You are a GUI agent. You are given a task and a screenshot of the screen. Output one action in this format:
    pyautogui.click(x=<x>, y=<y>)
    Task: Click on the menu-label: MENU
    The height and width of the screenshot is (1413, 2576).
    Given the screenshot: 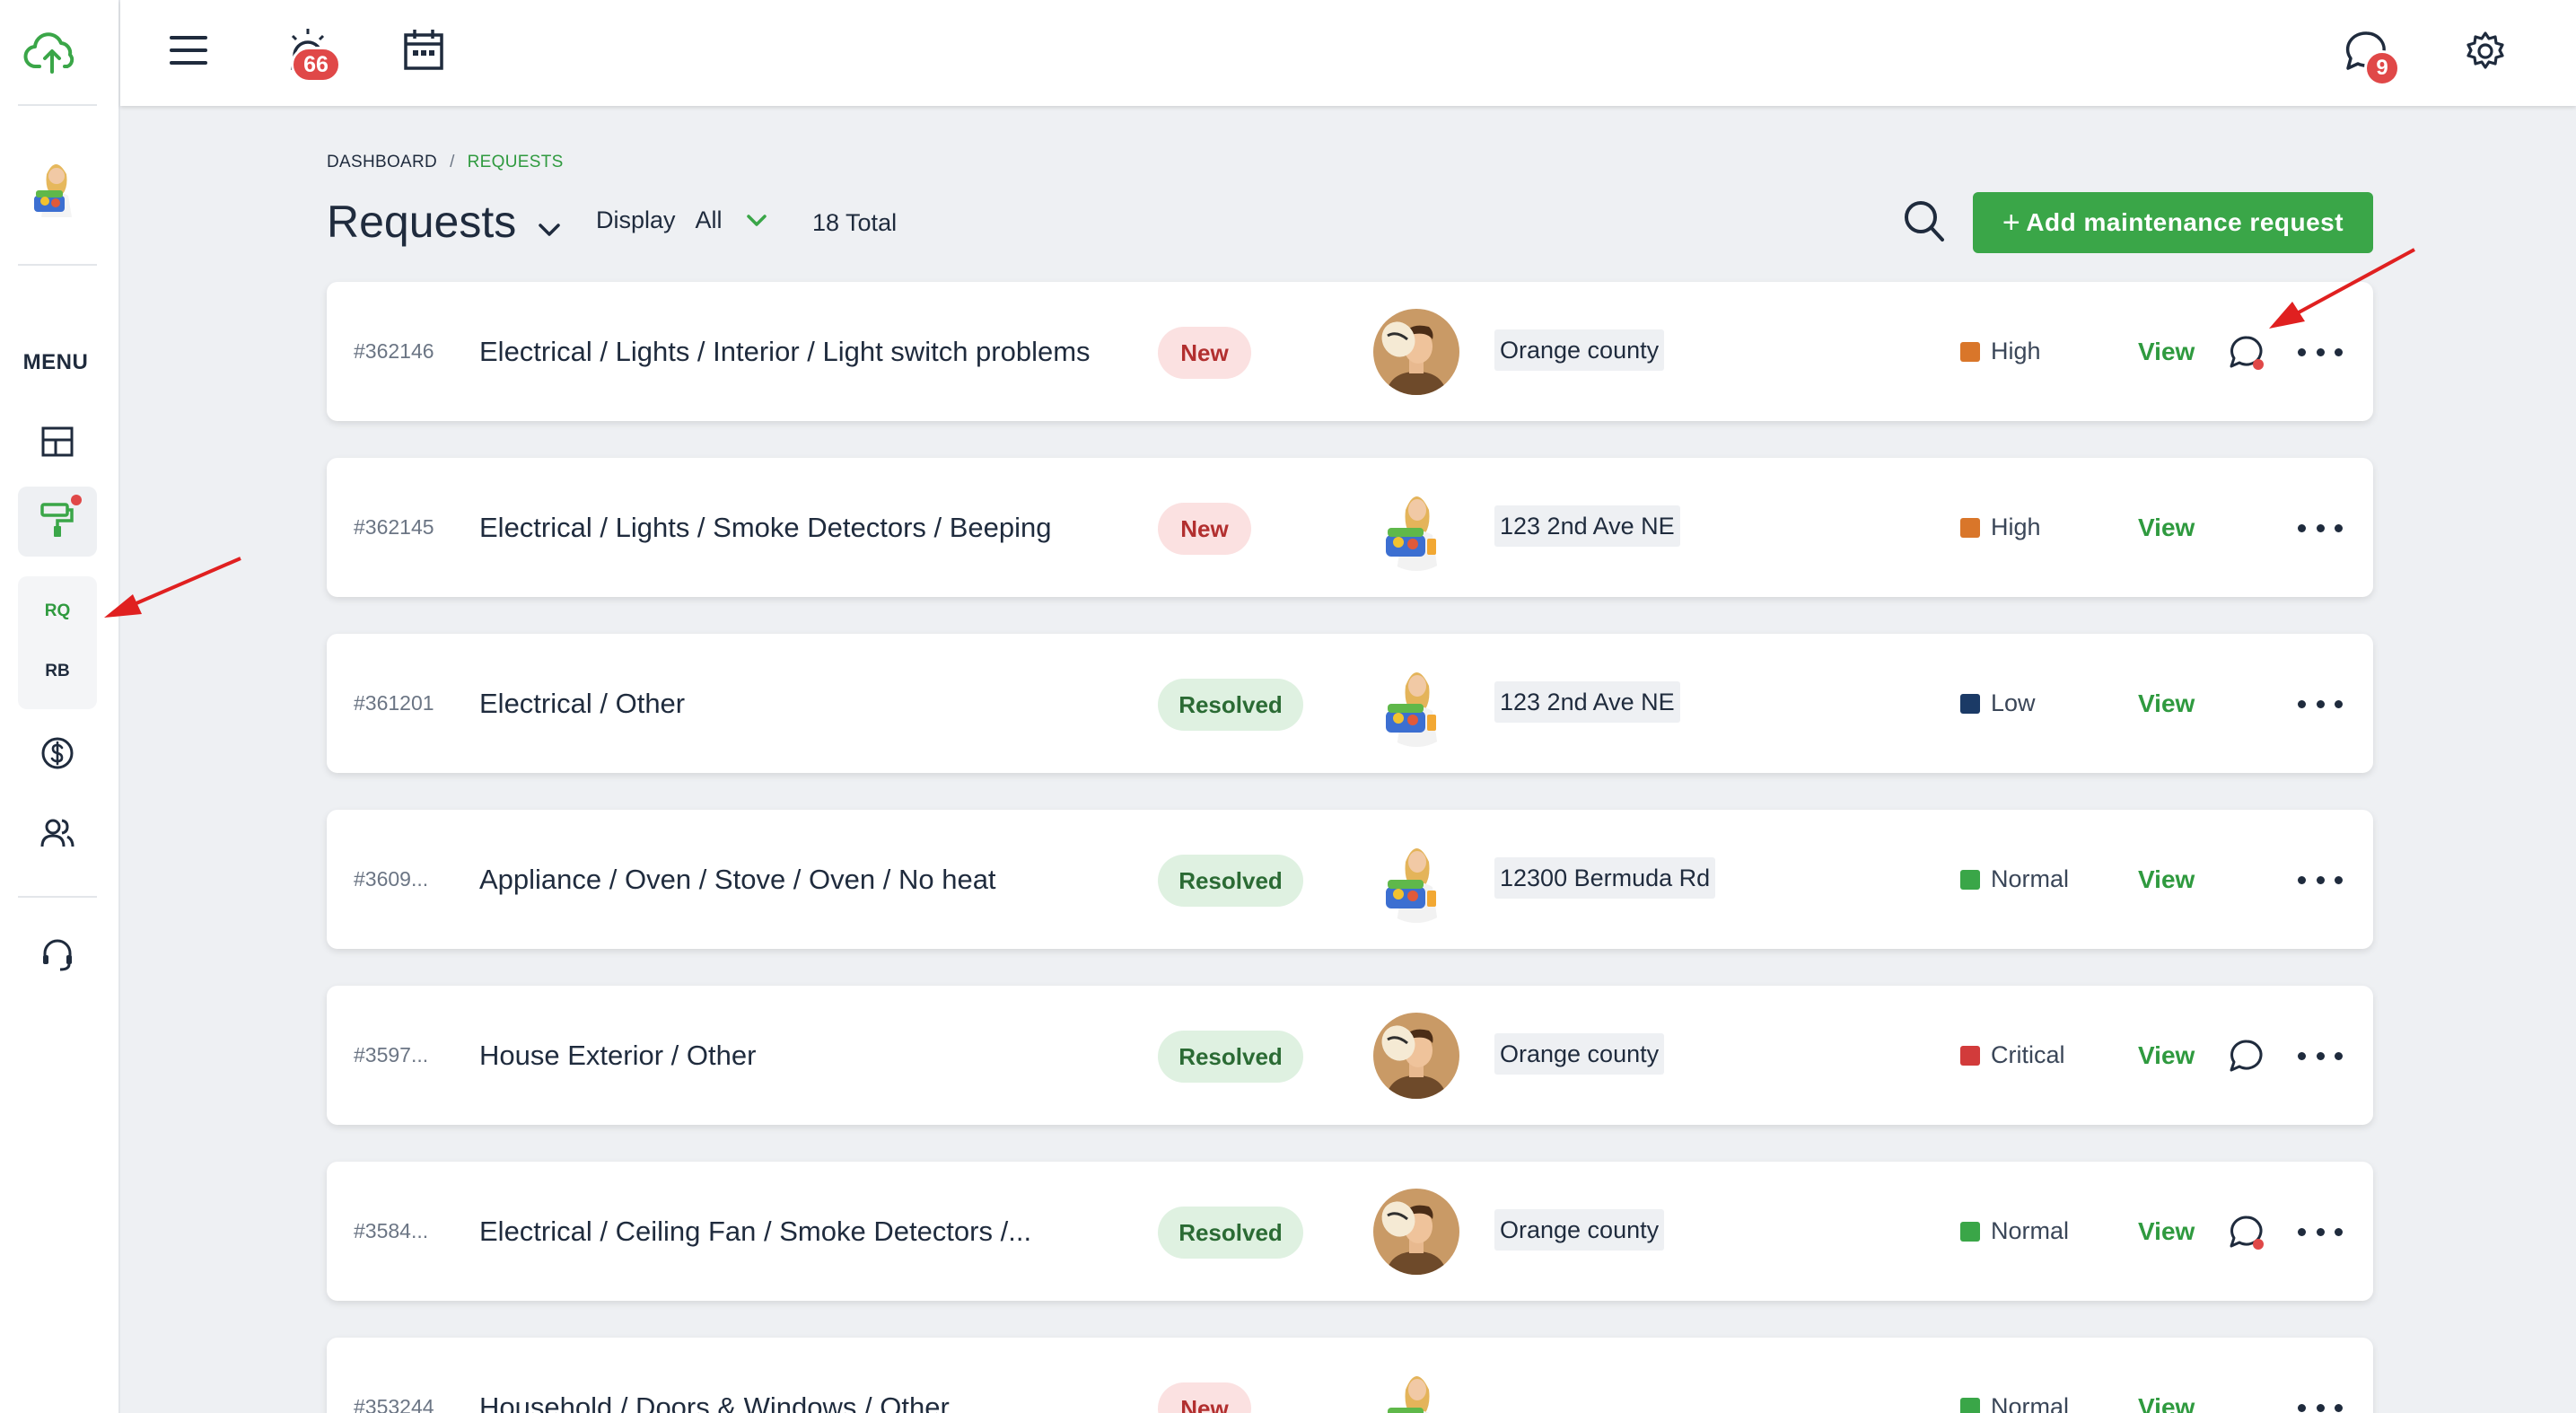 What is the action you would take?
    pyautogui.click(x=55, y=362)
    